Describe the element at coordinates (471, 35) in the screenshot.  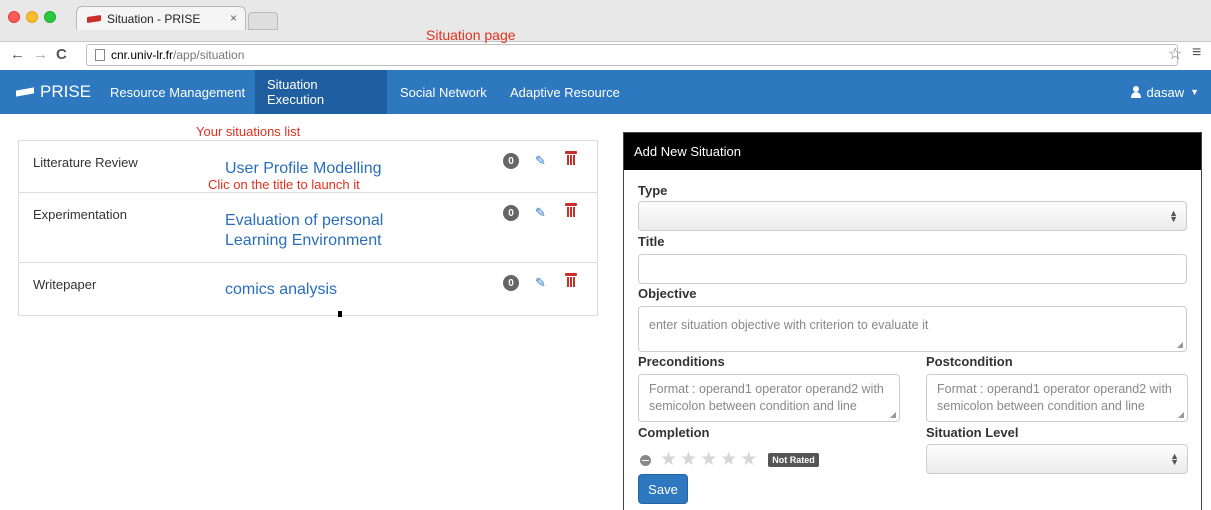
I see `annotation-page: Situation page` at that location.